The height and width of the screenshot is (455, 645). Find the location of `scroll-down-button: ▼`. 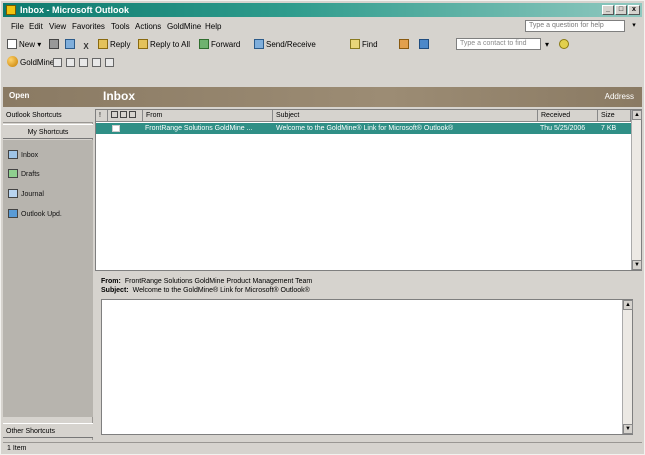

scroll-down-button: ▼ is located at coordinates (637, 265).